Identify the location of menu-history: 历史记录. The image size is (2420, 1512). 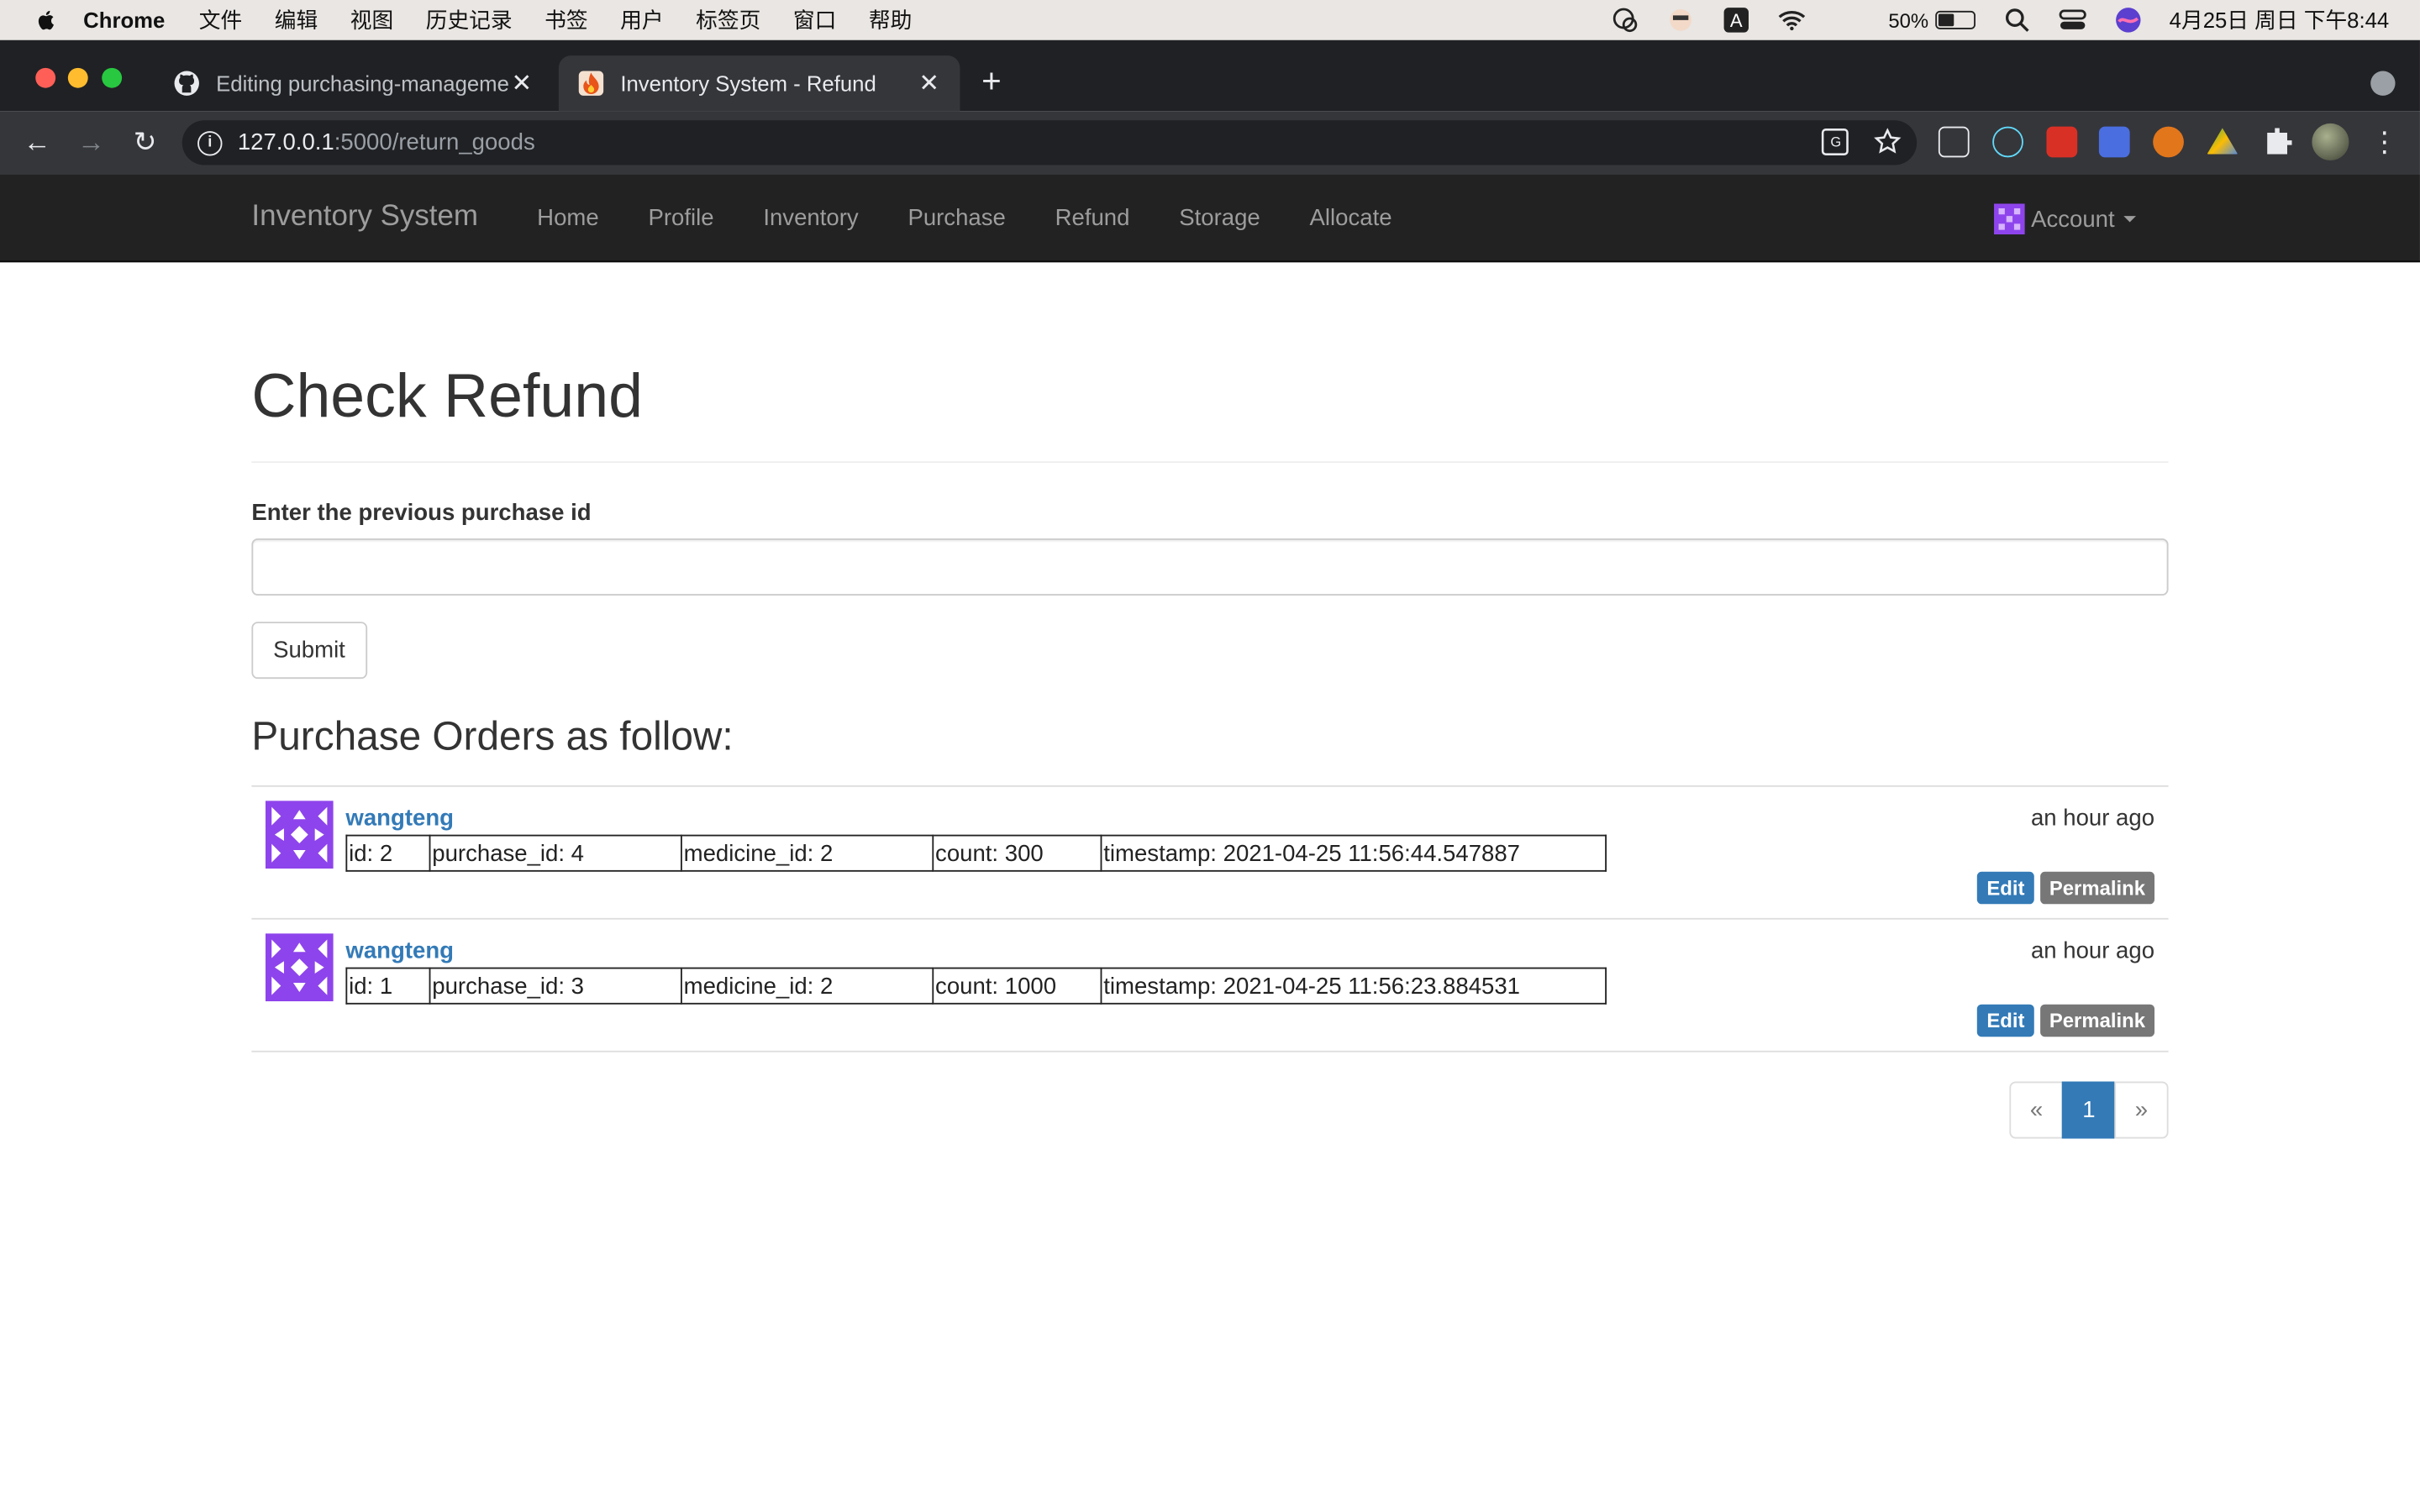
(469, 20).